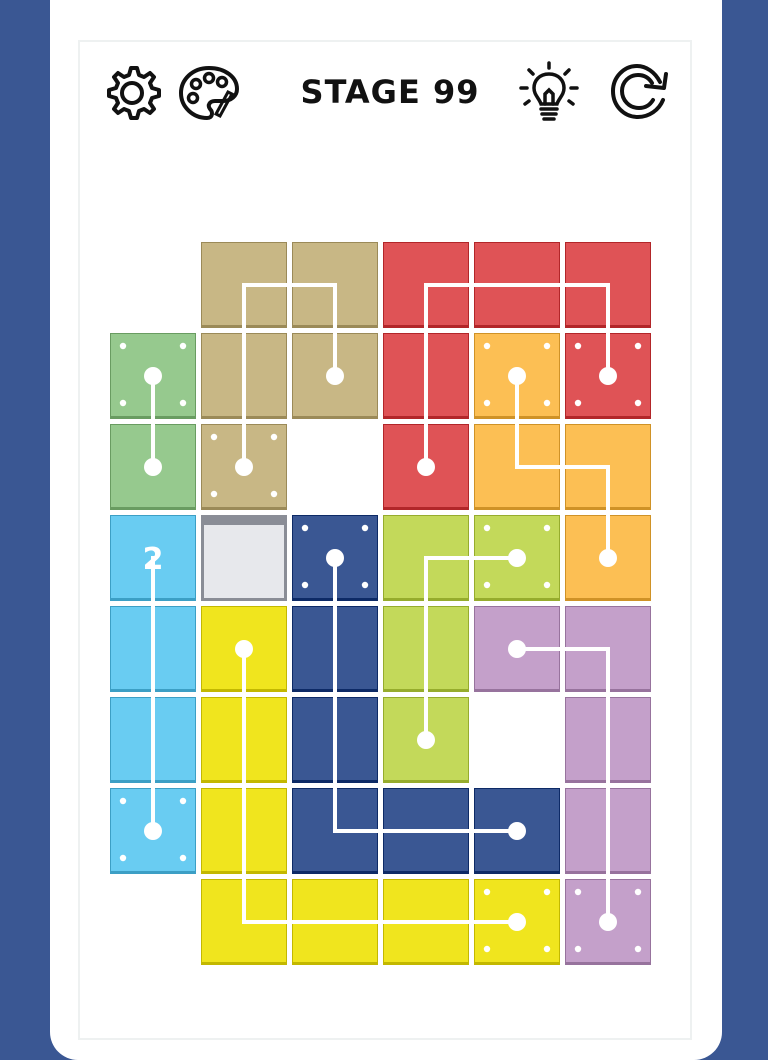 This screenshot has height=1060, width=768. What do you see at coordinates (426, 740) in the screenshot?
I see `tile-lime-r5c3` at bounding box center [426, 740].